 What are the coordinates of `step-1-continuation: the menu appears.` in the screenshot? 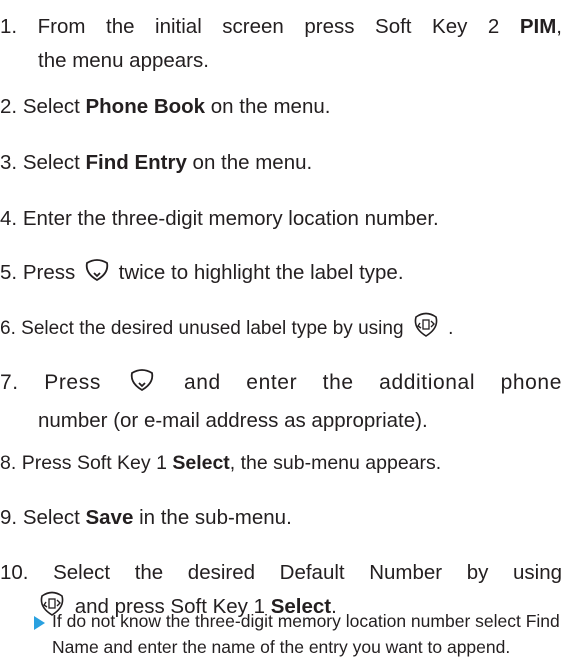 It's located at (123, 60).